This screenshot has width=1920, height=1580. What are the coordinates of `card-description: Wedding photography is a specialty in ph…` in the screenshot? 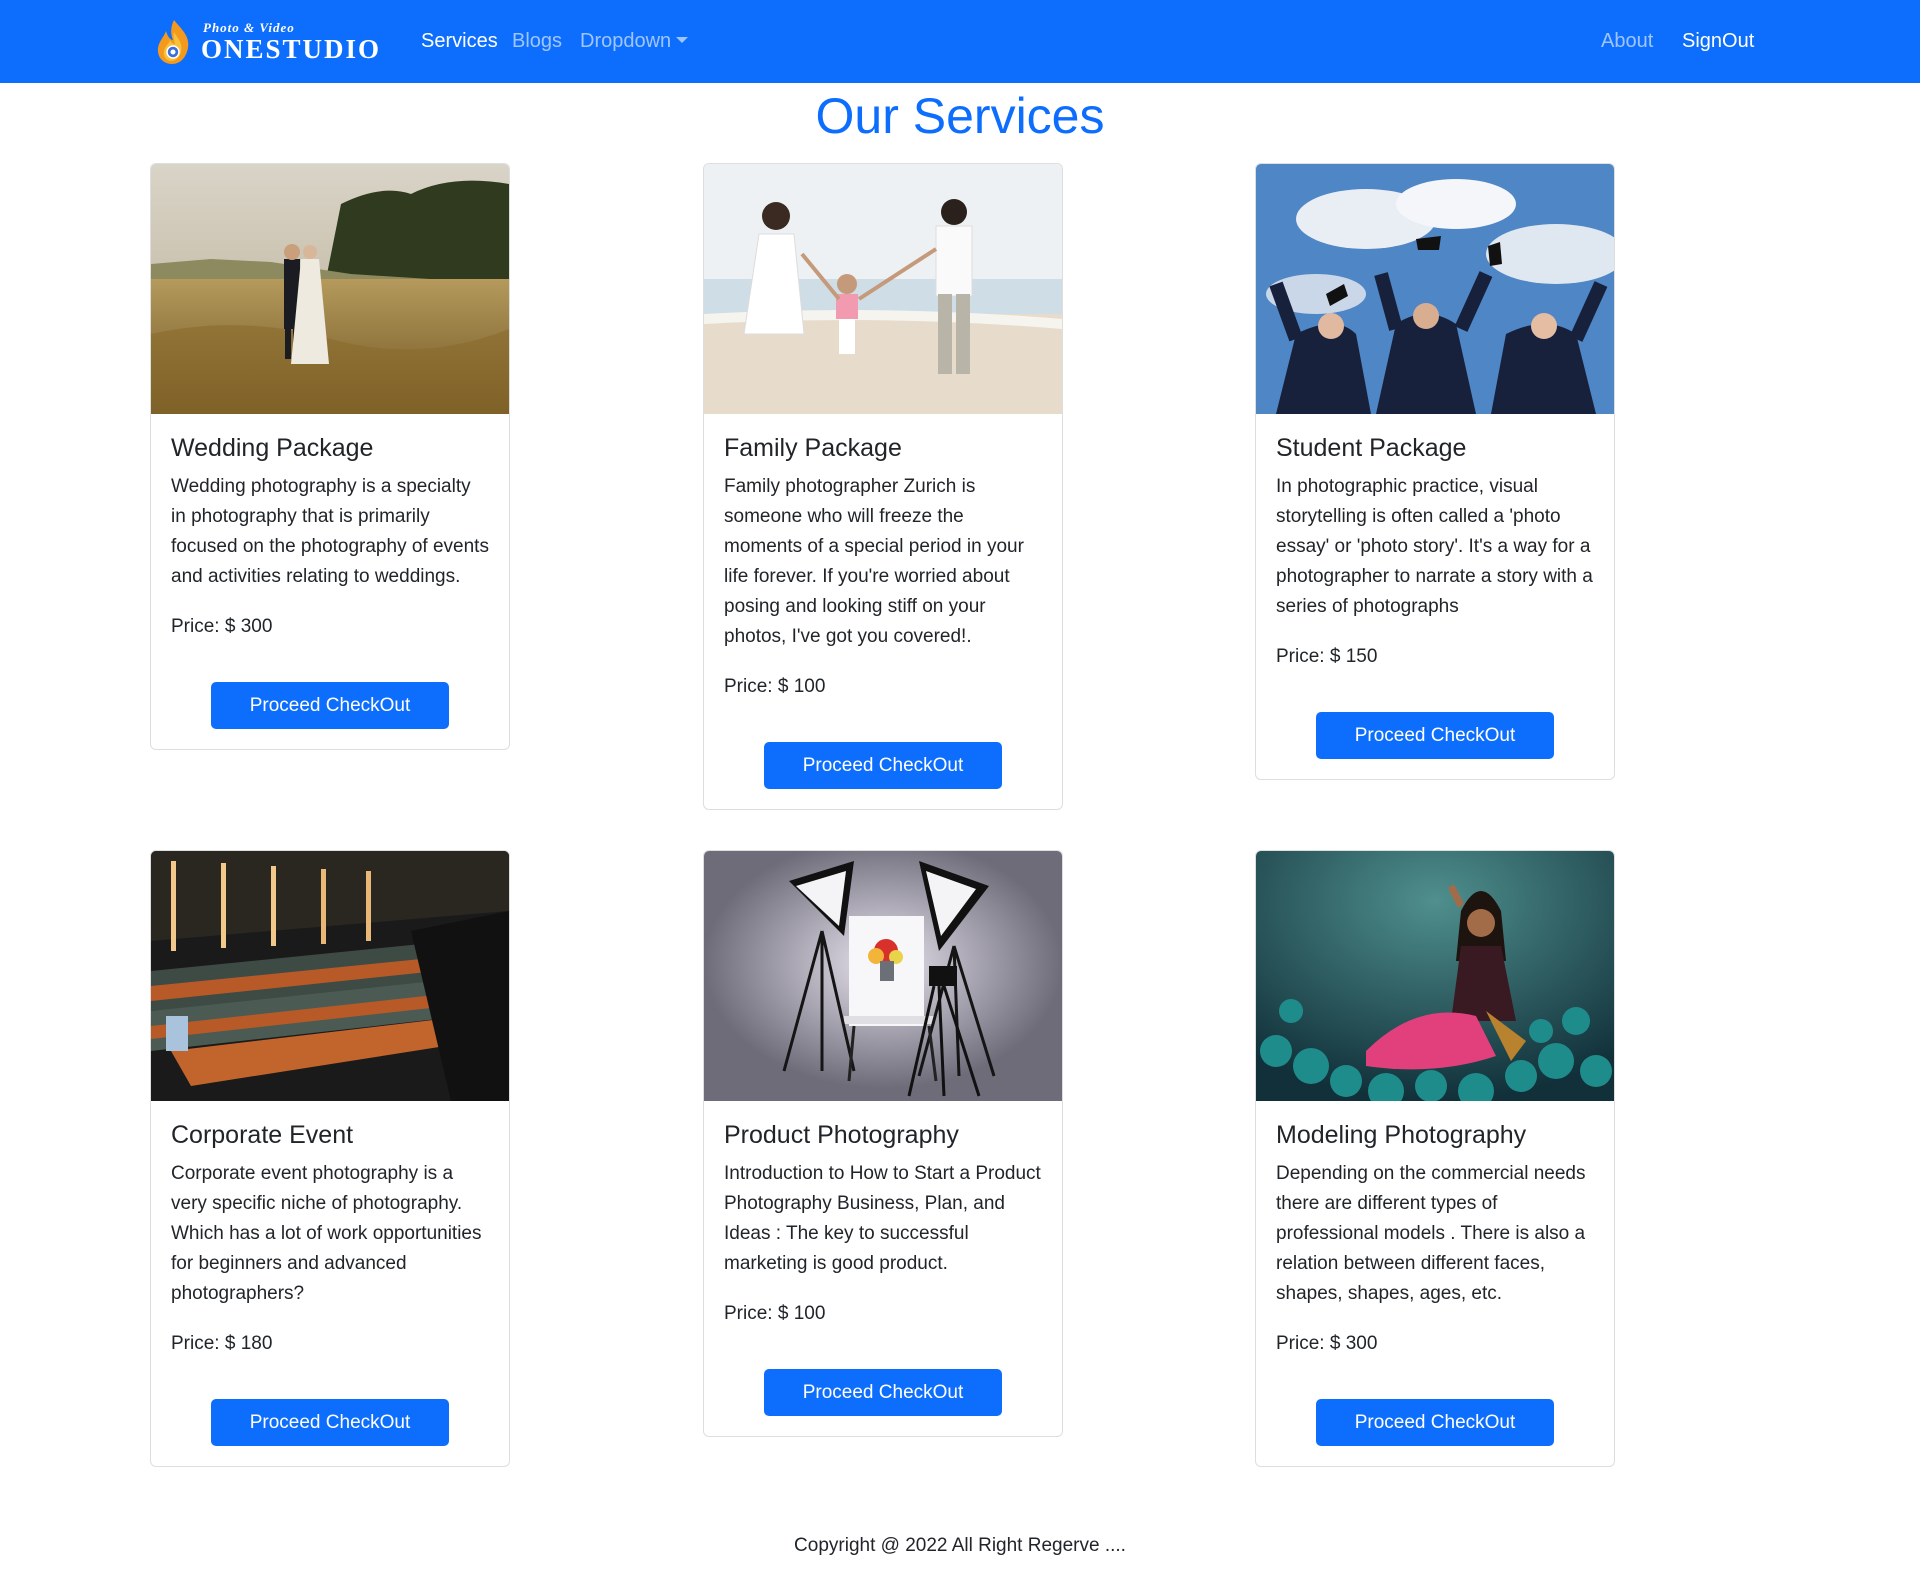 It's located at (330, 531).